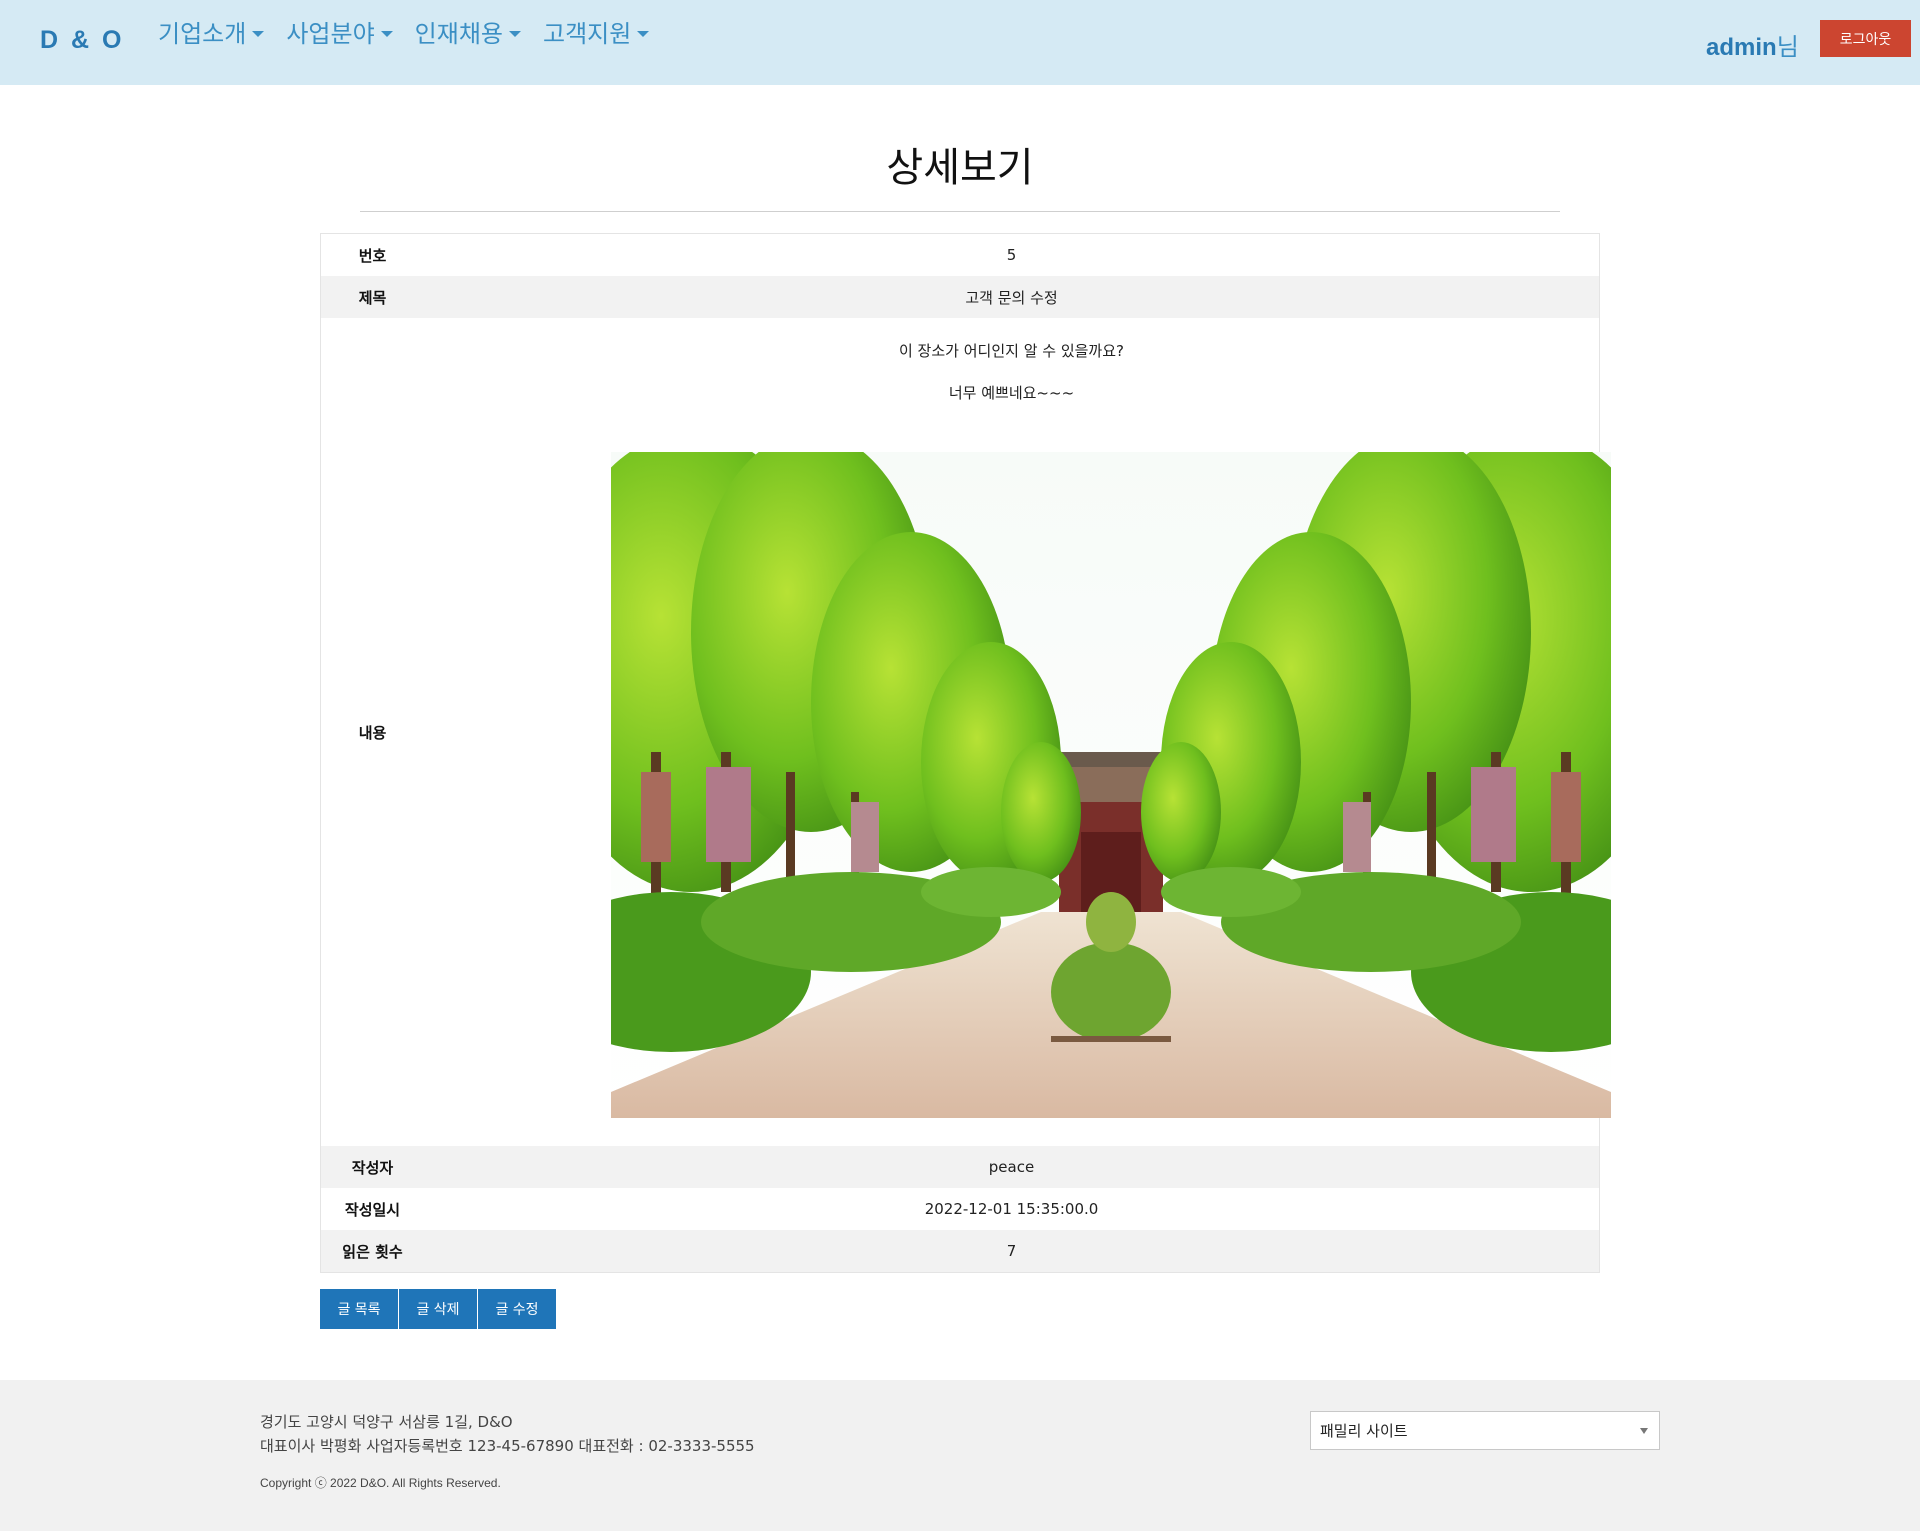  I want to click on main-nav: 기업소개 사업분야 인재채용 고객지원, so click(404, 31).